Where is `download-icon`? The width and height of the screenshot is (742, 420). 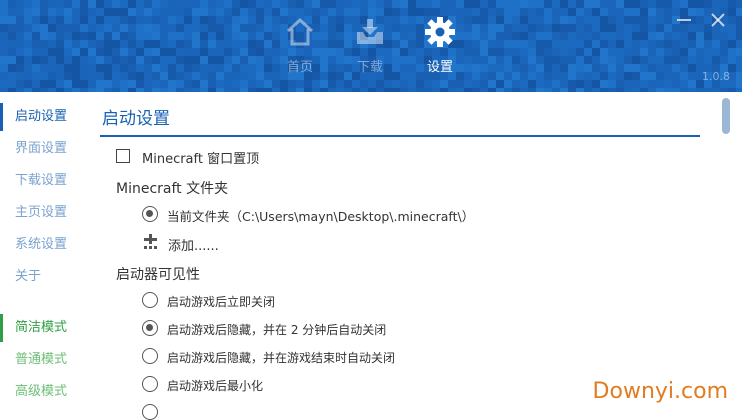 download-icon is located at coordinates (370, 31).